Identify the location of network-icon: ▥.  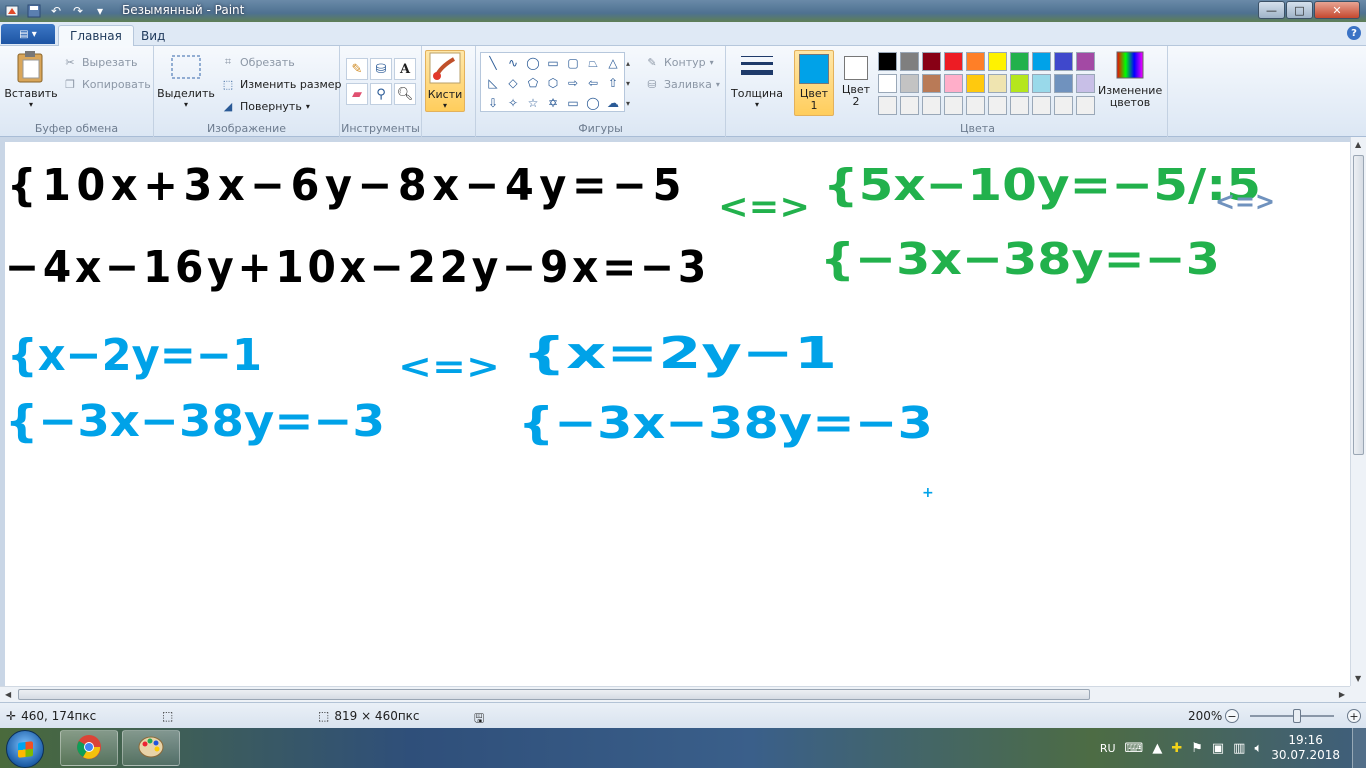
(1239, 748).